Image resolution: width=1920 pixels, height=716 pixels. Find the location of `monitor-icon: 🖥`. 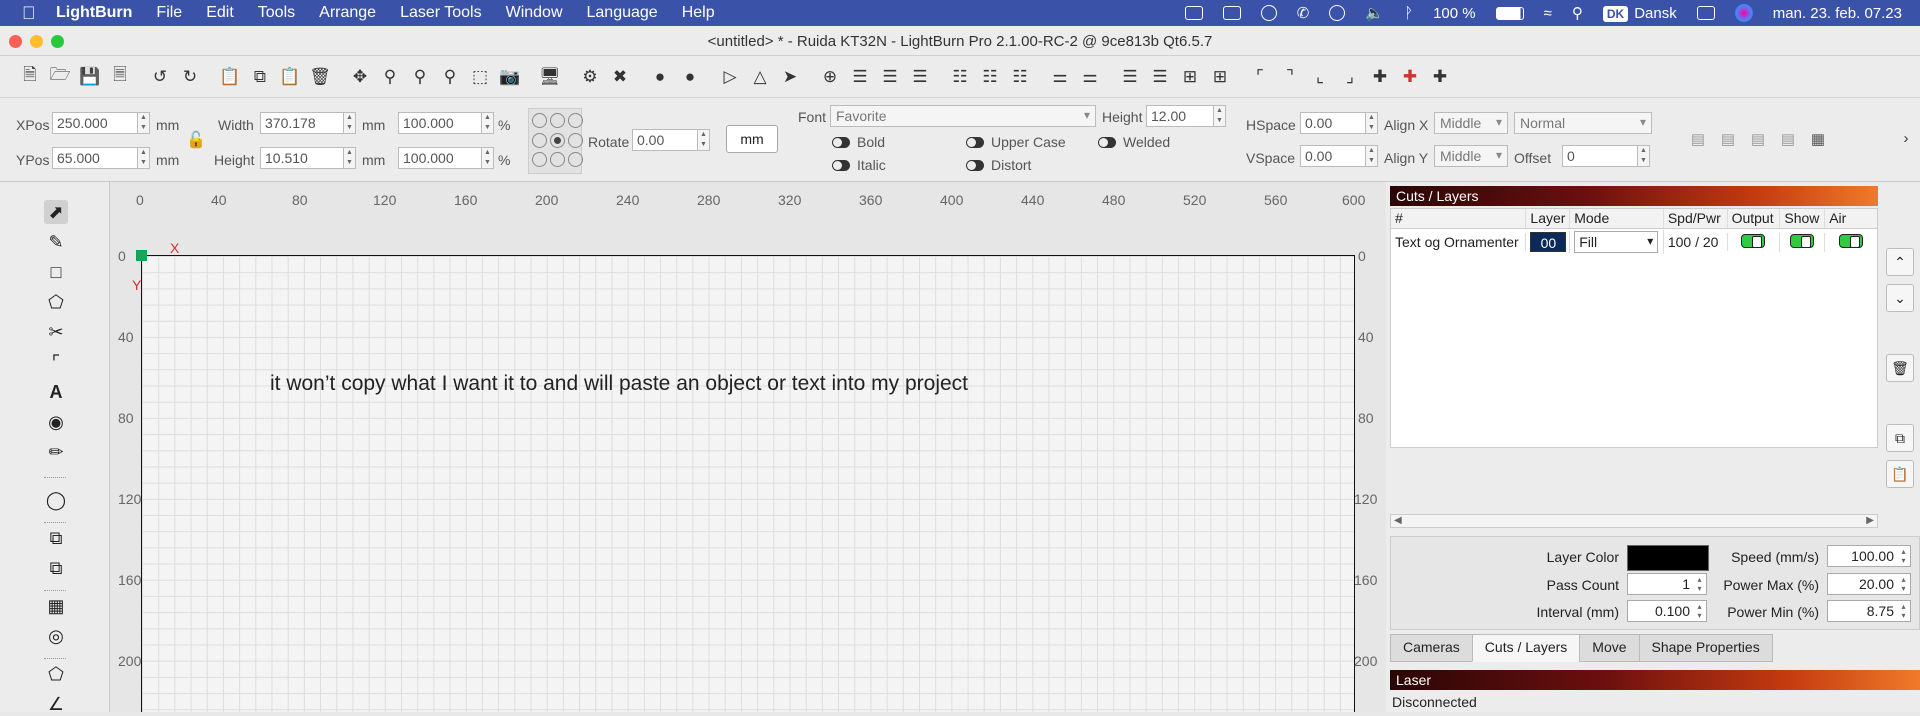

monitor-icon: 🖥 is located at coordinates (550, 77).